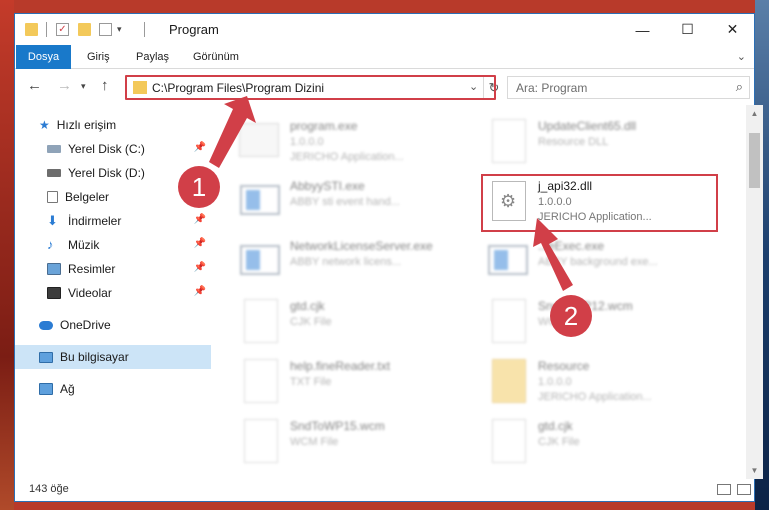 The image size is (769, 510). I want to click on file-name: program.exe, so click(324, 126).